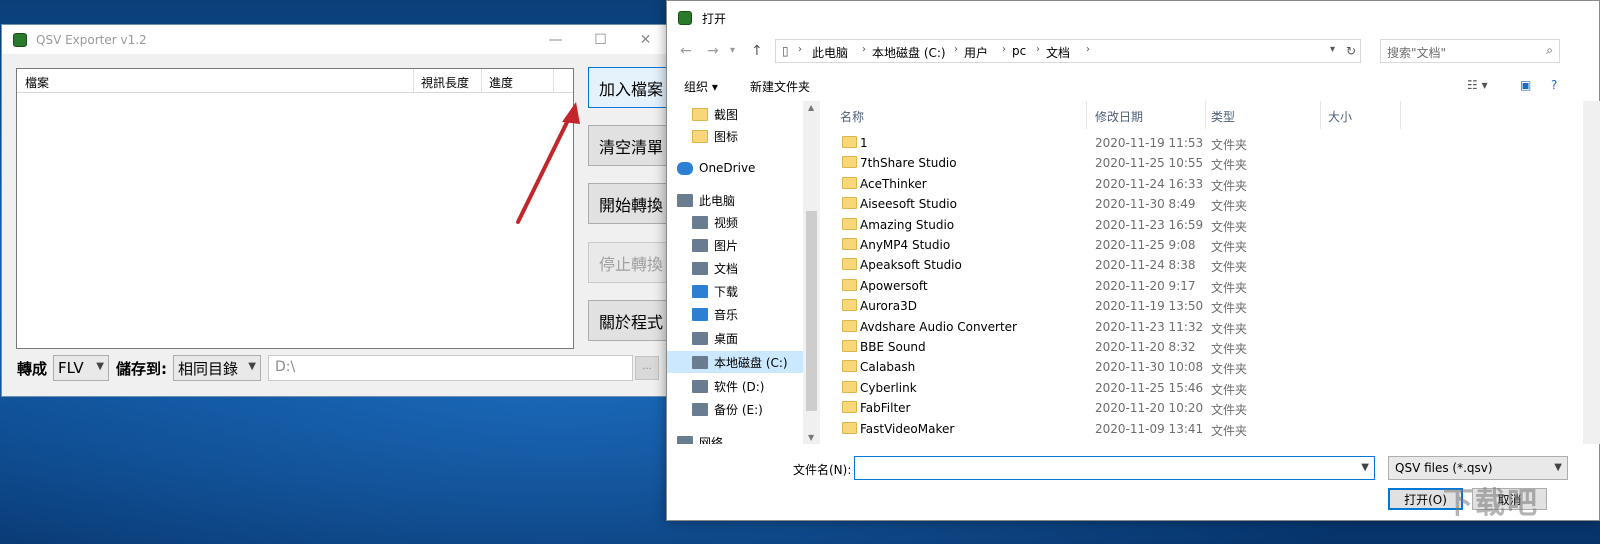 This screenshot has height=544, width=1600. I want to click on column-name: 名称, so click(852, 116).